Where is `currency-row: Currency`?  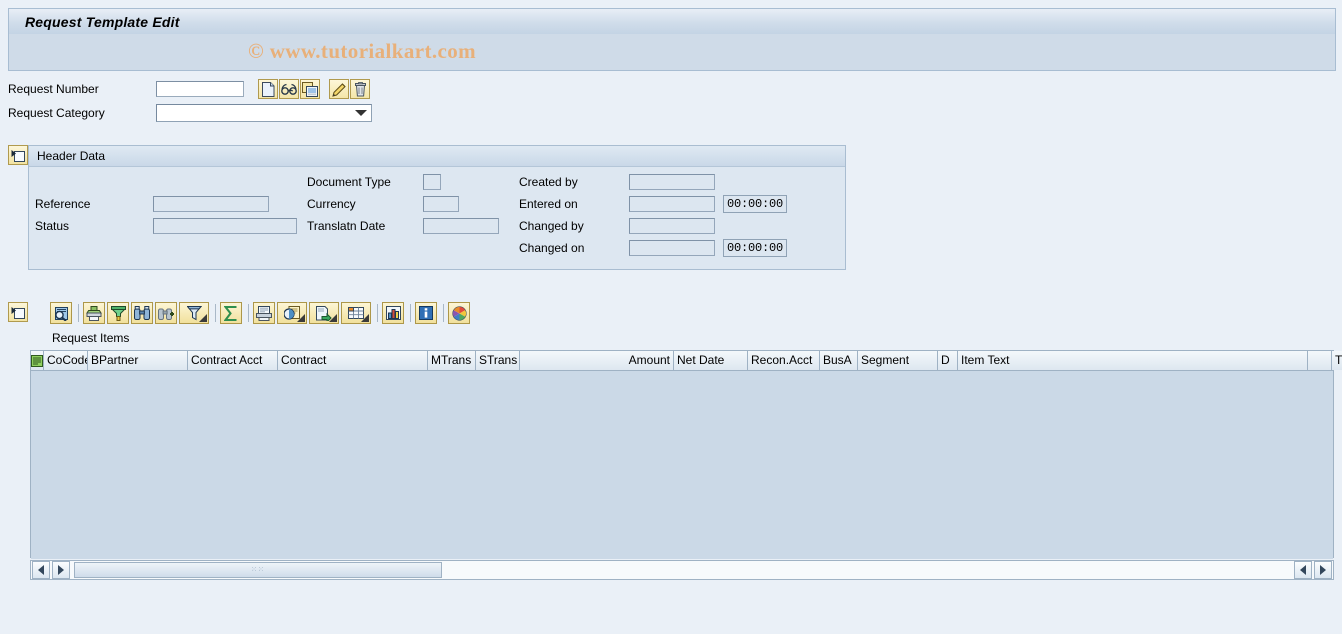 currency-row: Currency is located at coordinates (383, 204).